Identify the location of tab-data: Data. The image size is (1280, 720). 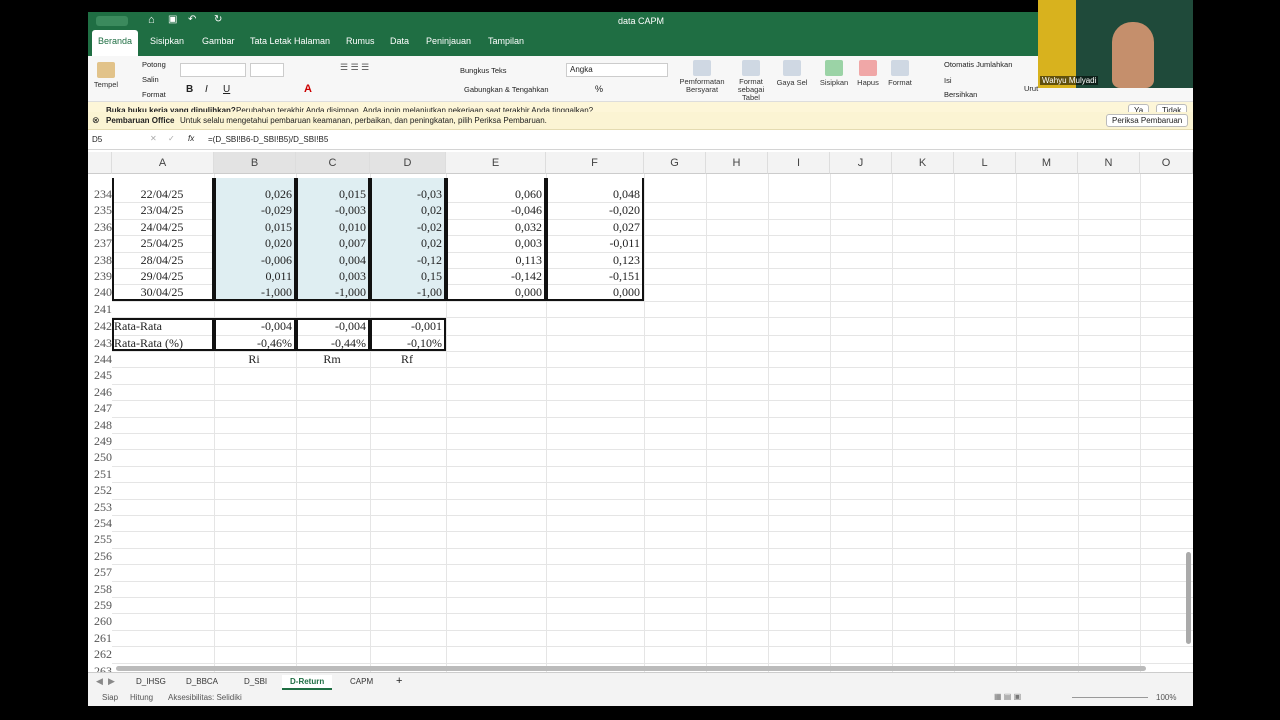
(399, 41).